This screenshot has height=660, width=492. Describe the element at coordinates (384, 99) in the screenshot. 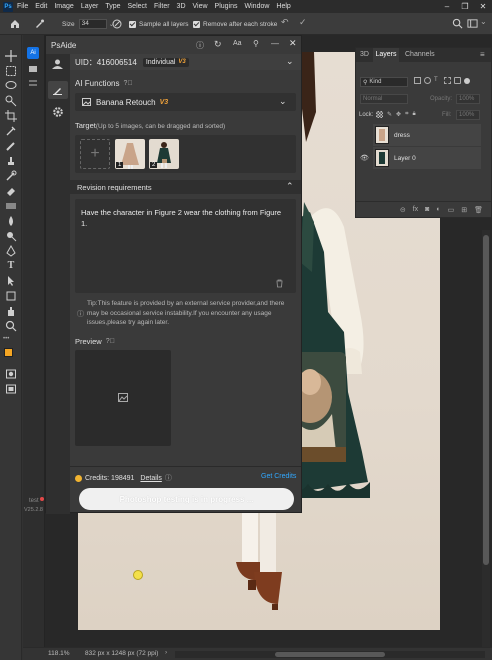

I see `blend-mode-select: Normal` at that location.